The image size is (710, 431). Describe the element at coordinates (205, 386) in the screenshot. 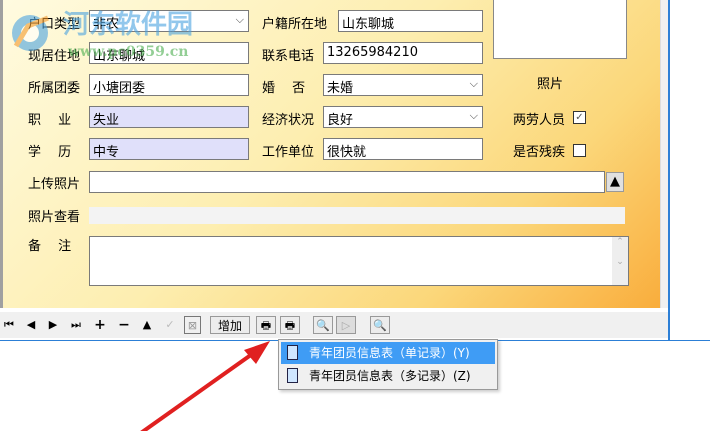

I see `red-arrow-icon` at that location.